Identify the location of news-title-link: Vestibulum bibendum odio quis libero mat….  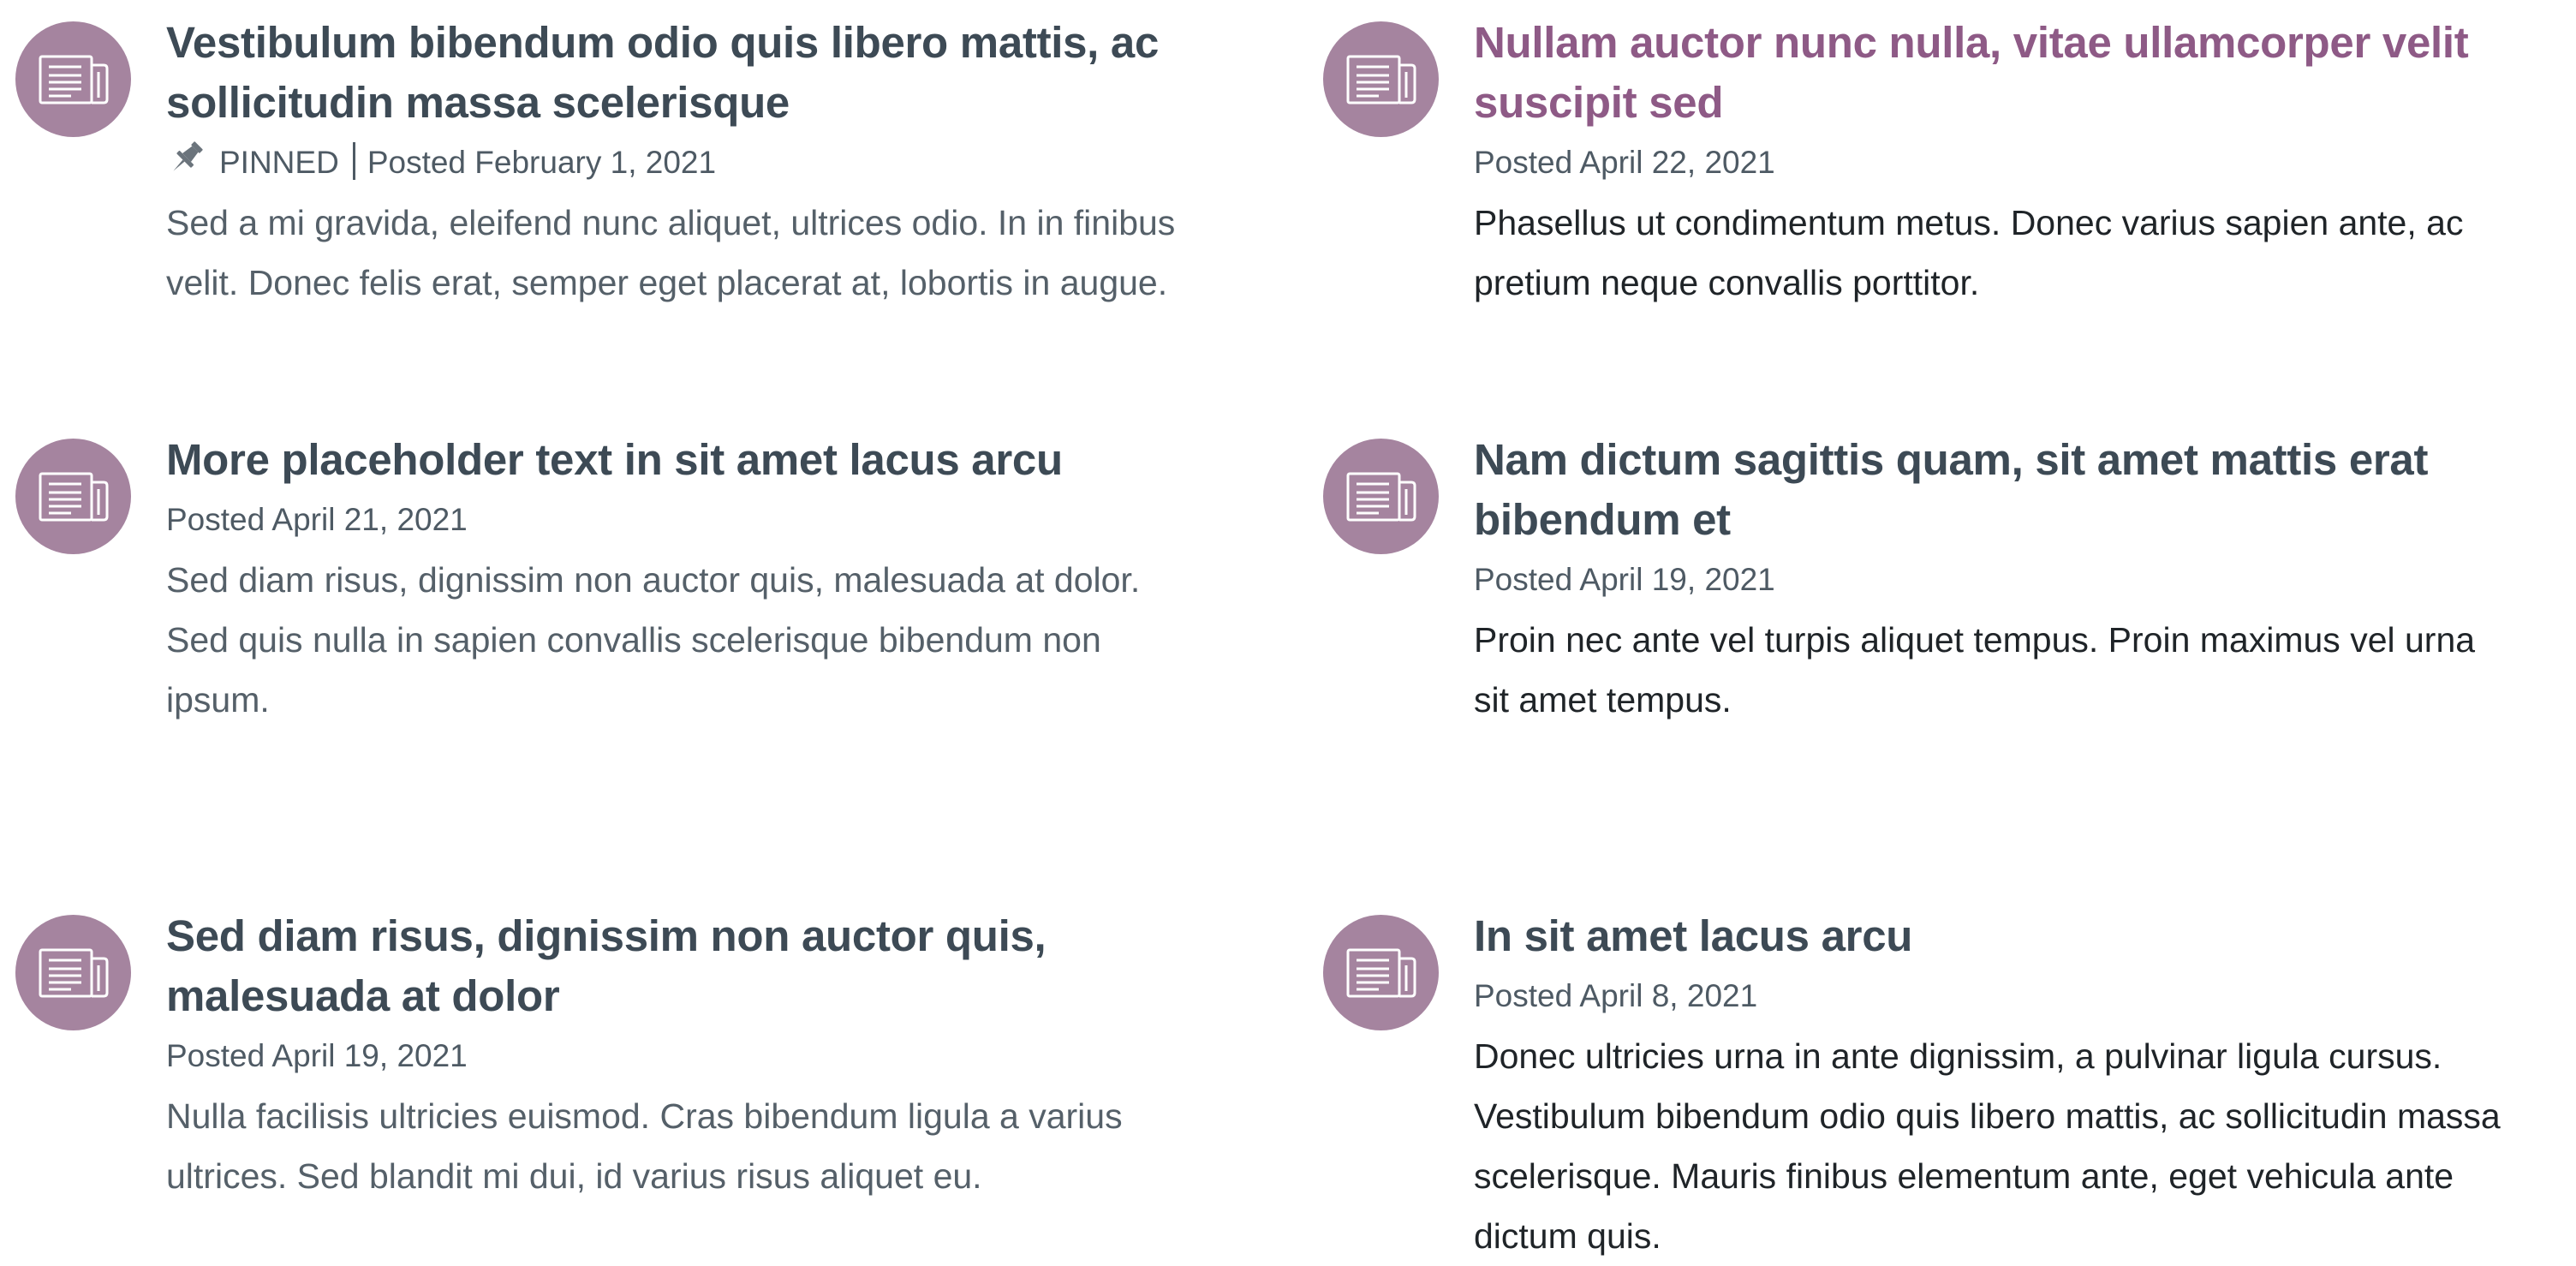
(684, 73).